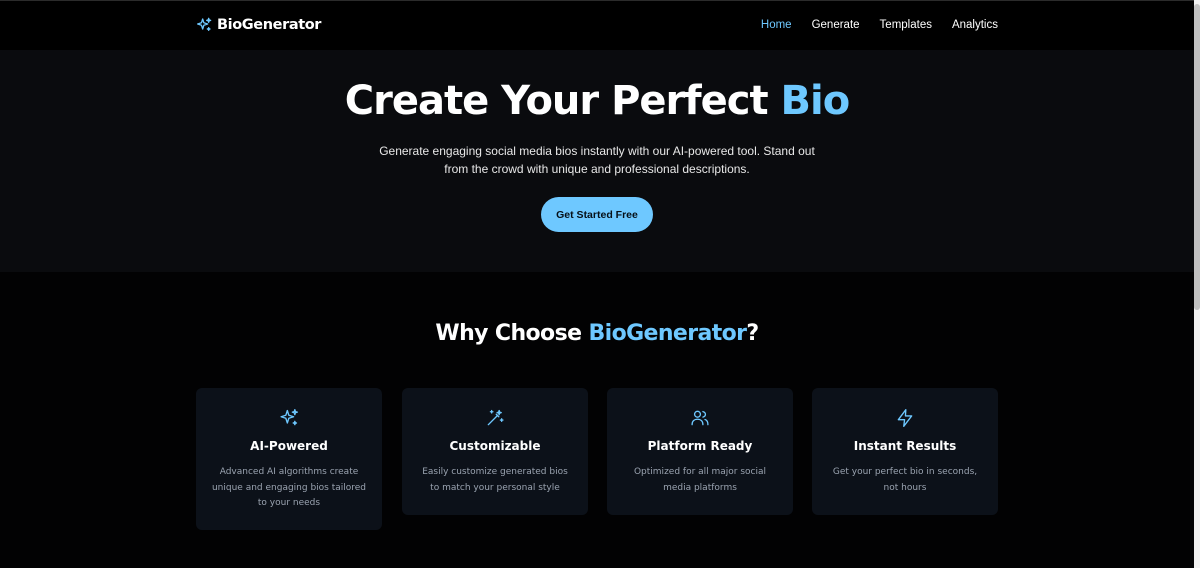 Image resolution: width=1200 pixels, height=568 pixels. I want to click on brand-name: BioGenerator, so click(269, 25).